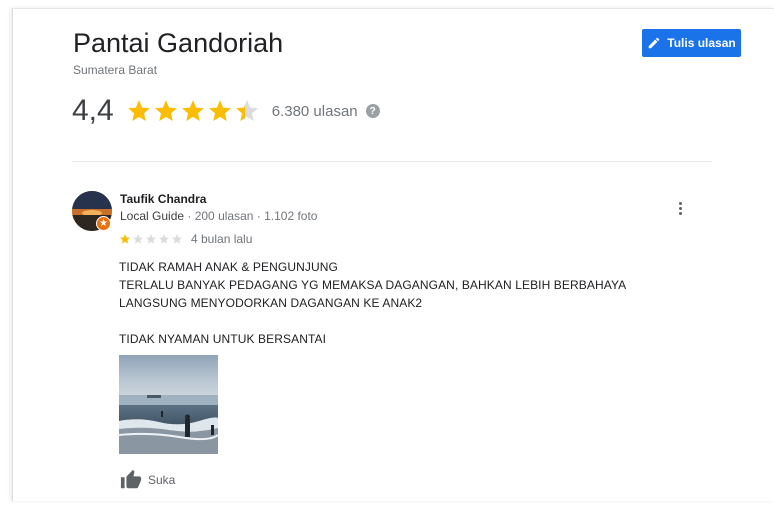  What do you see at coordinates (163, 199) in the screenshot?
I see `reviewer-name: Taufik Chandra` at bounding box center [163, 199].